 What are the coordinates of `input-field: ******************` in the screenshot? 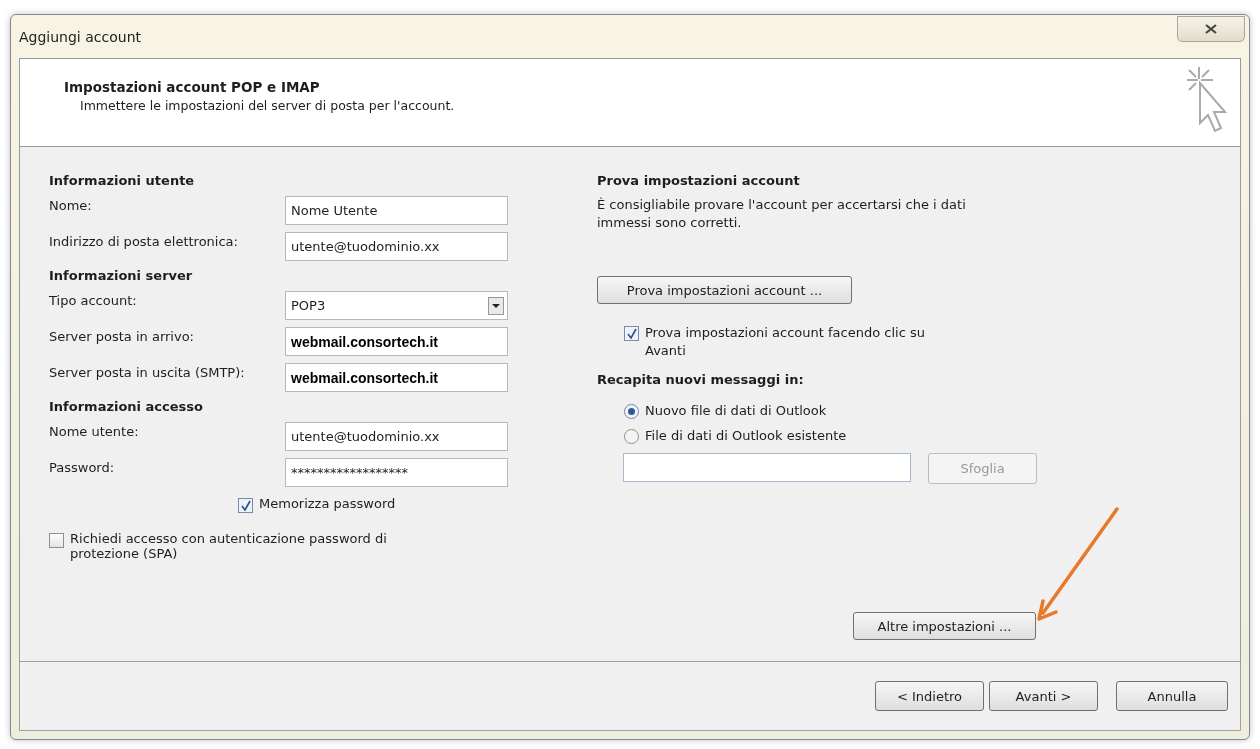 It's located at (396, 472).